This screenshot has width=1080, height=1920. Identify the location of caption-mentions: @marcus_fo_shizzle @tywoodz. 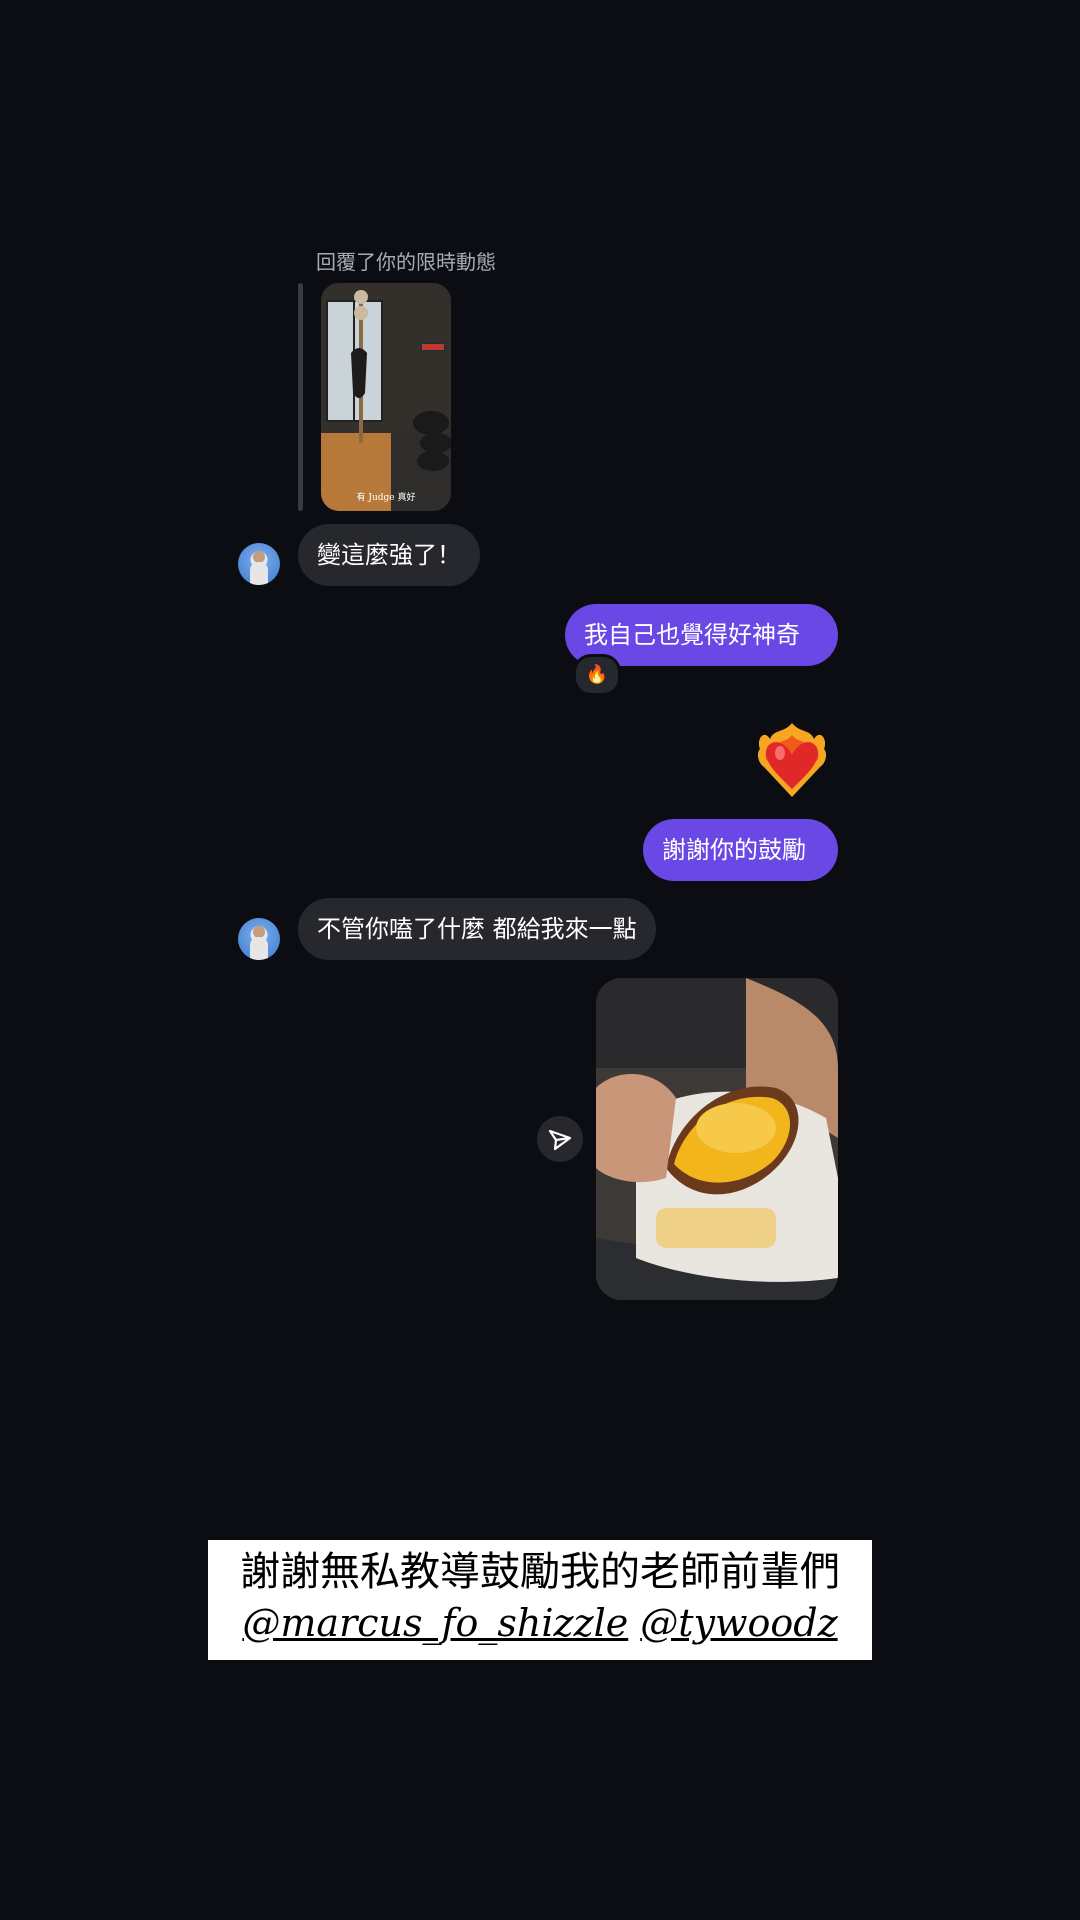
(540, 1623).